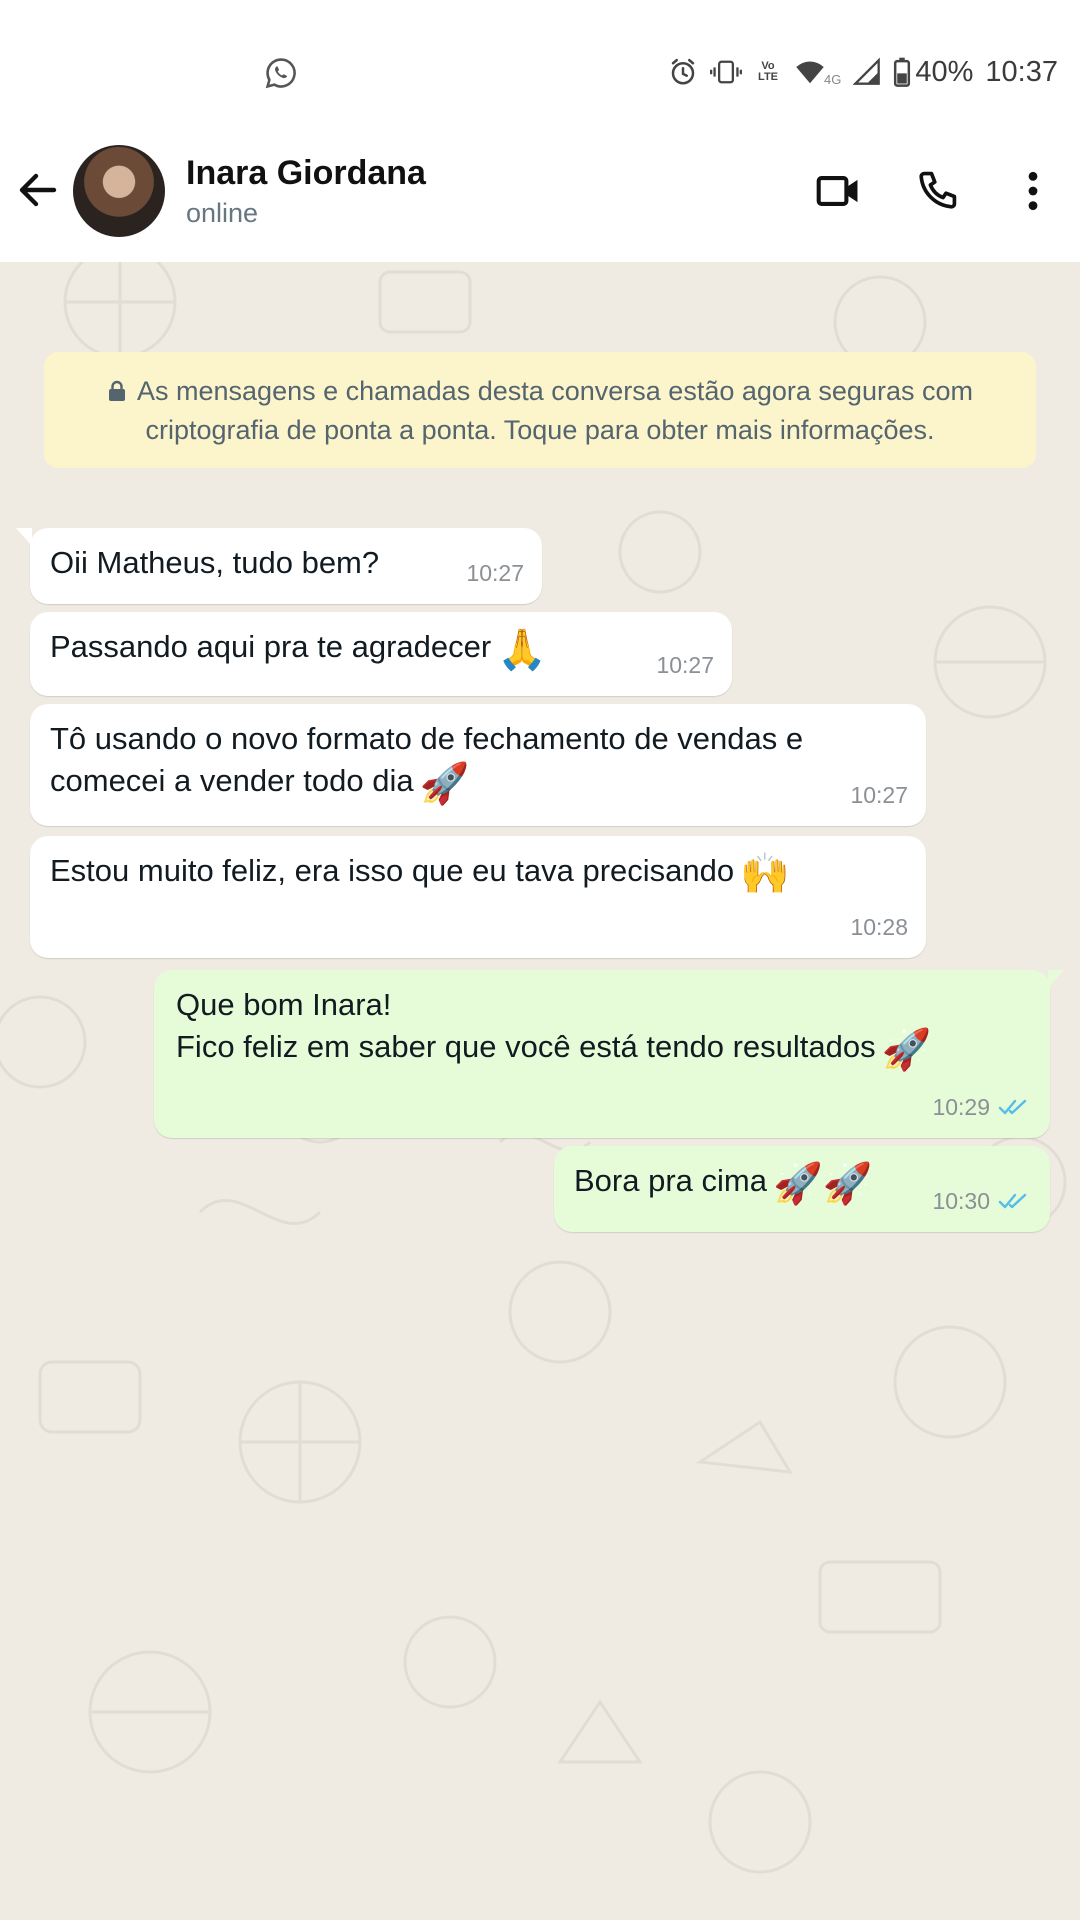 Image resolution: width=1080 pixels, height=1920 pixels. Describe the element at coordinates (765, 874) in the screenshot. I see `raising-hands-emoji: 🙌` at that location.